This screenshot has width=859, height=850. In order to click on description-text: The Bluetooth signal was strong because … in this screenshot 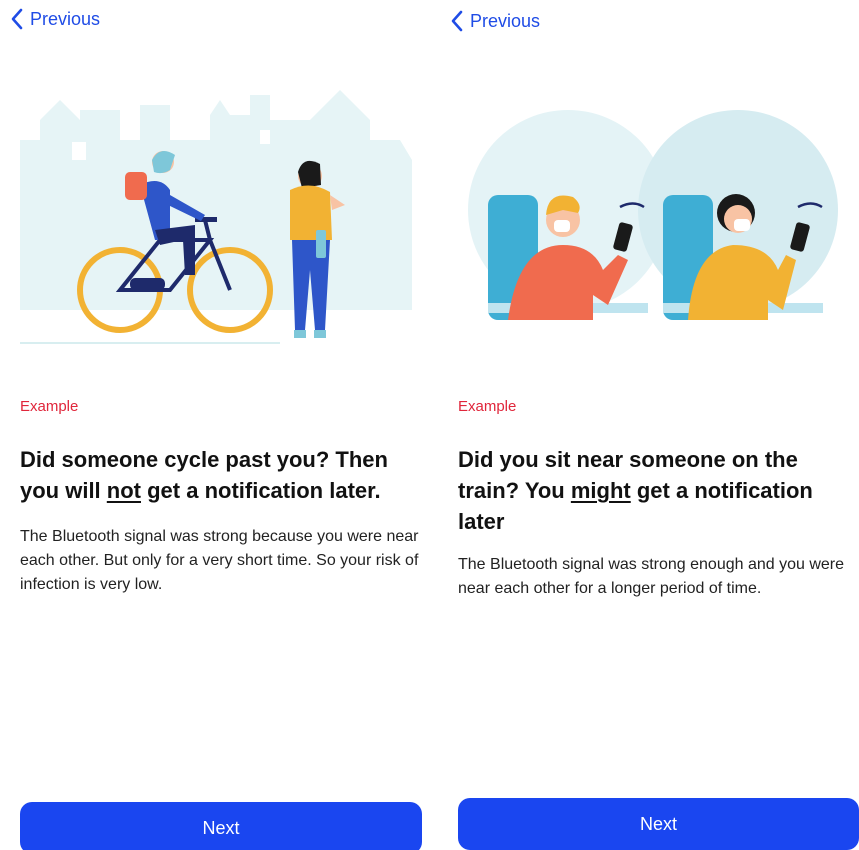, I will do `click(219, 560)`.